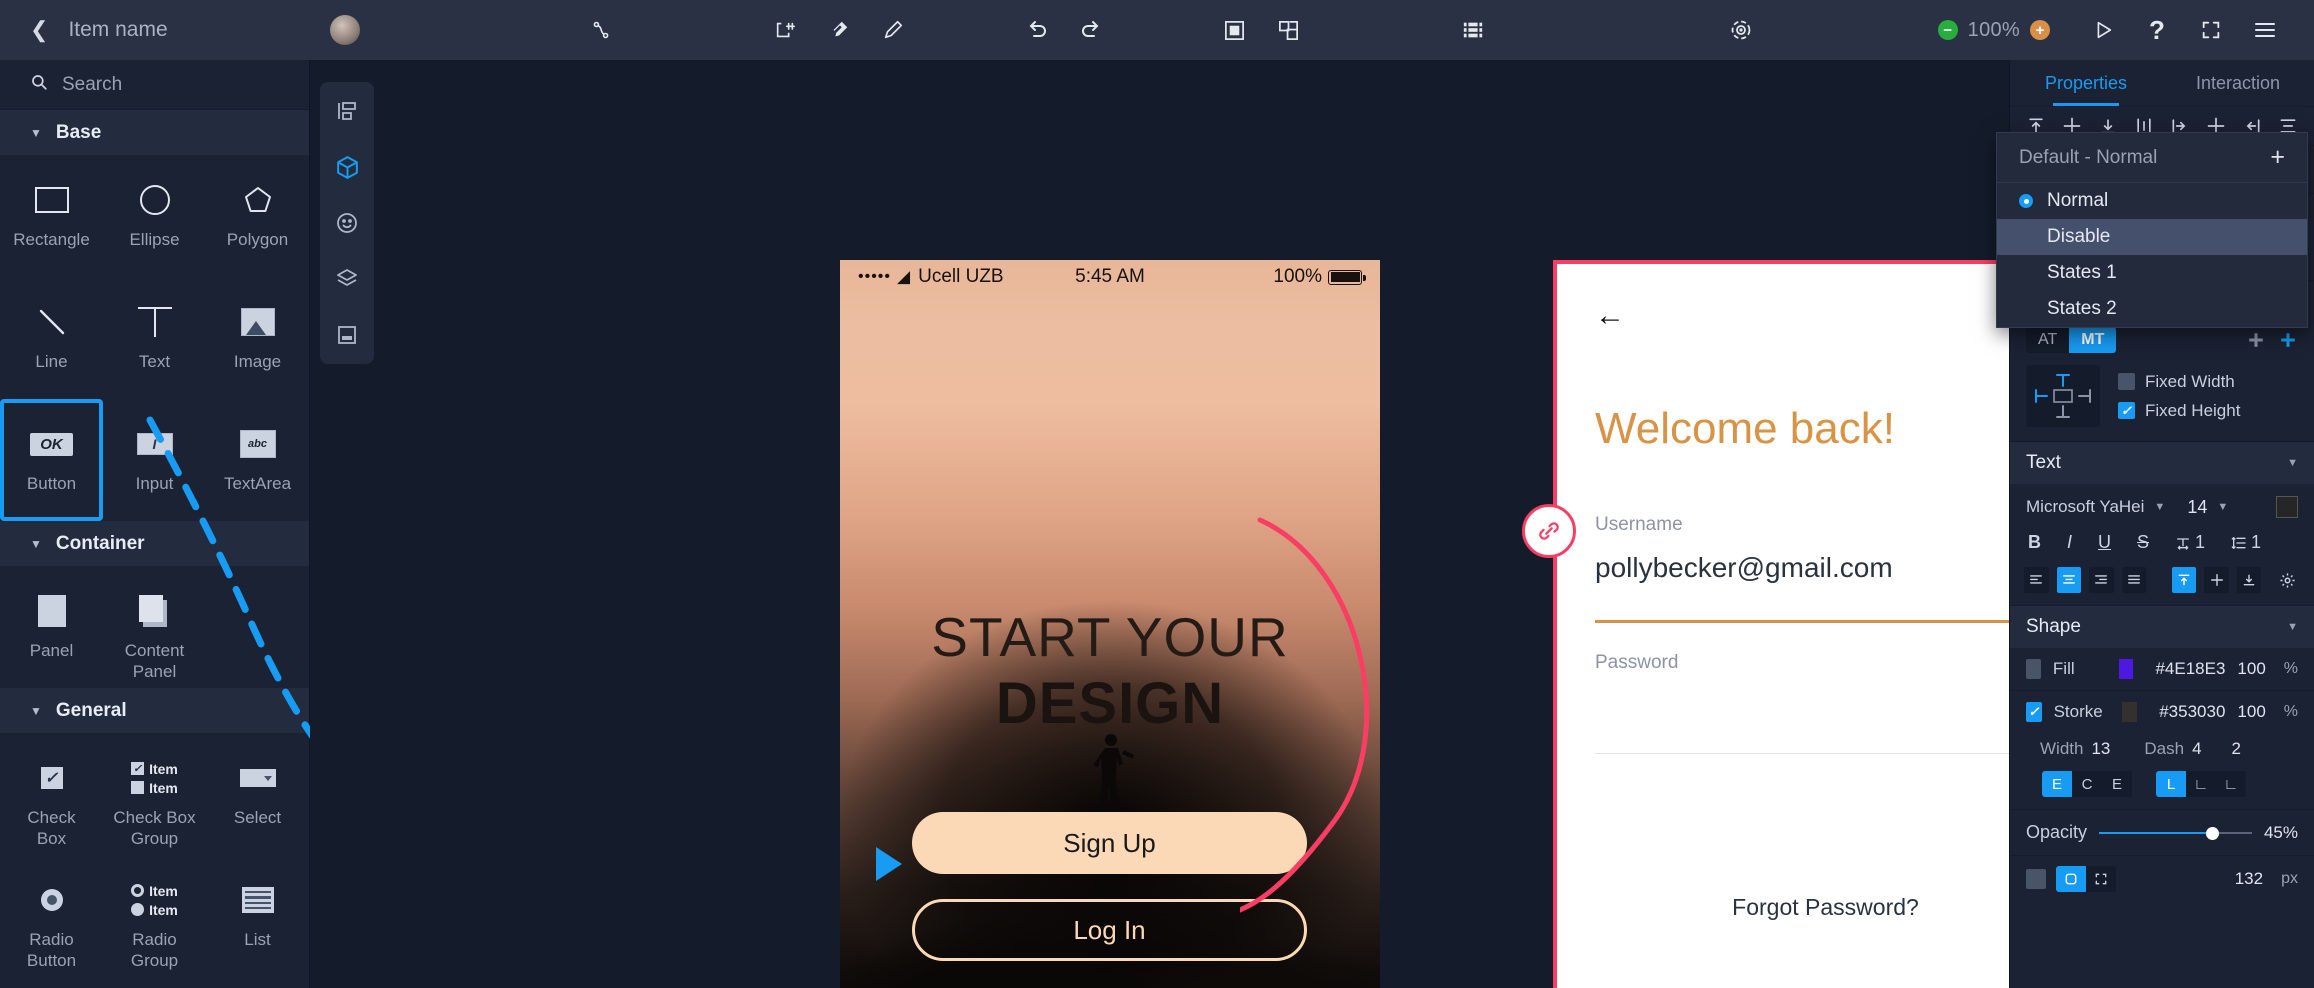  What do you see at coordinates (347, 223) in the screenshot?
I see `emoji-icon` at bounding box center [347, 223].